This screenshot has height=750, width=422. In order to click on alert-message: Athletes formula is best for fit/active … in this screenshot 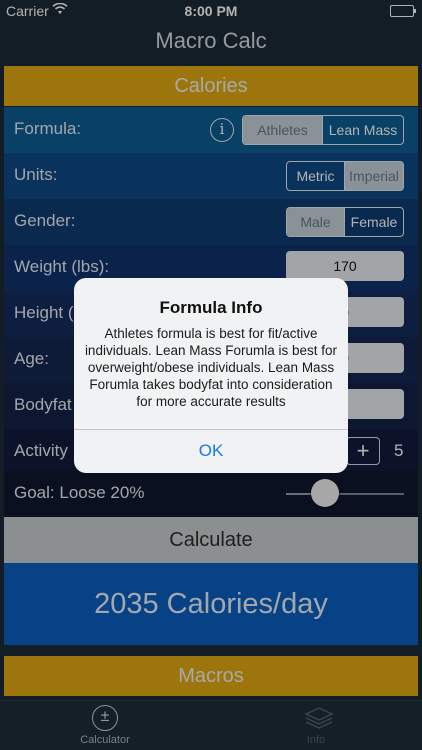, I will do `click(211, 367)`.